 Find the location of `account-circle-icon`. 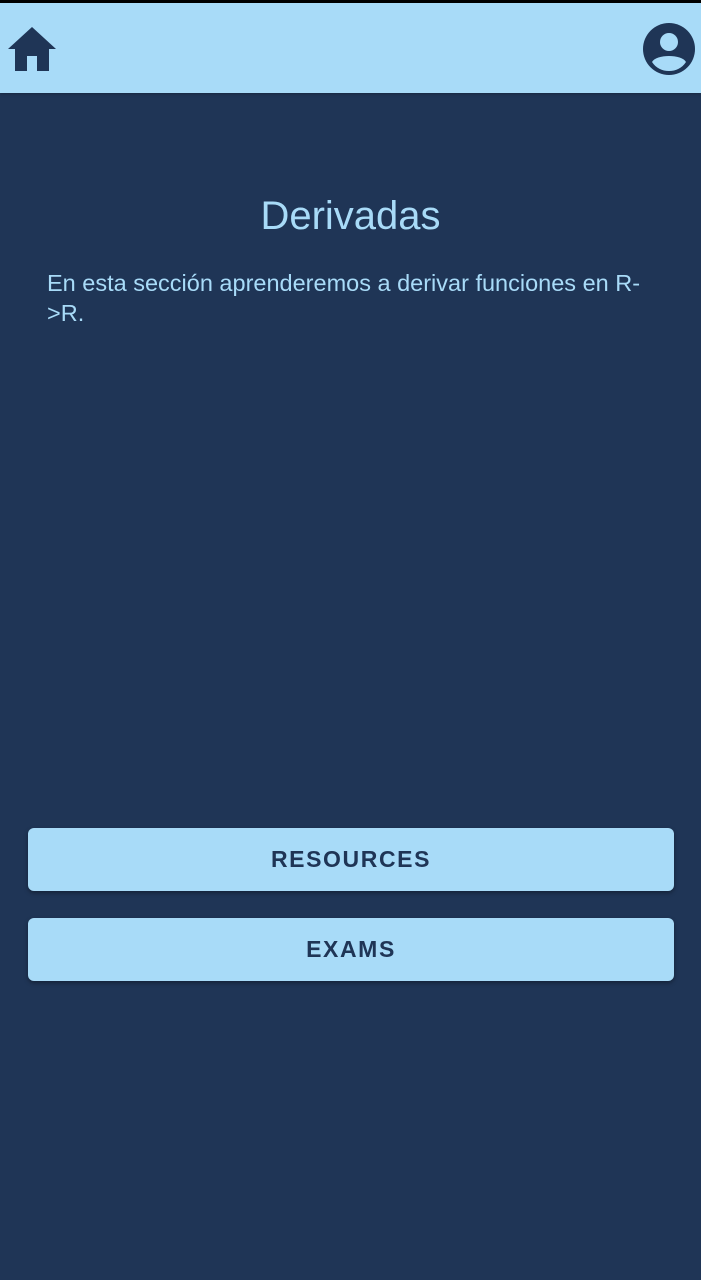

account-circle-icon is located at coordinates (669, 49).